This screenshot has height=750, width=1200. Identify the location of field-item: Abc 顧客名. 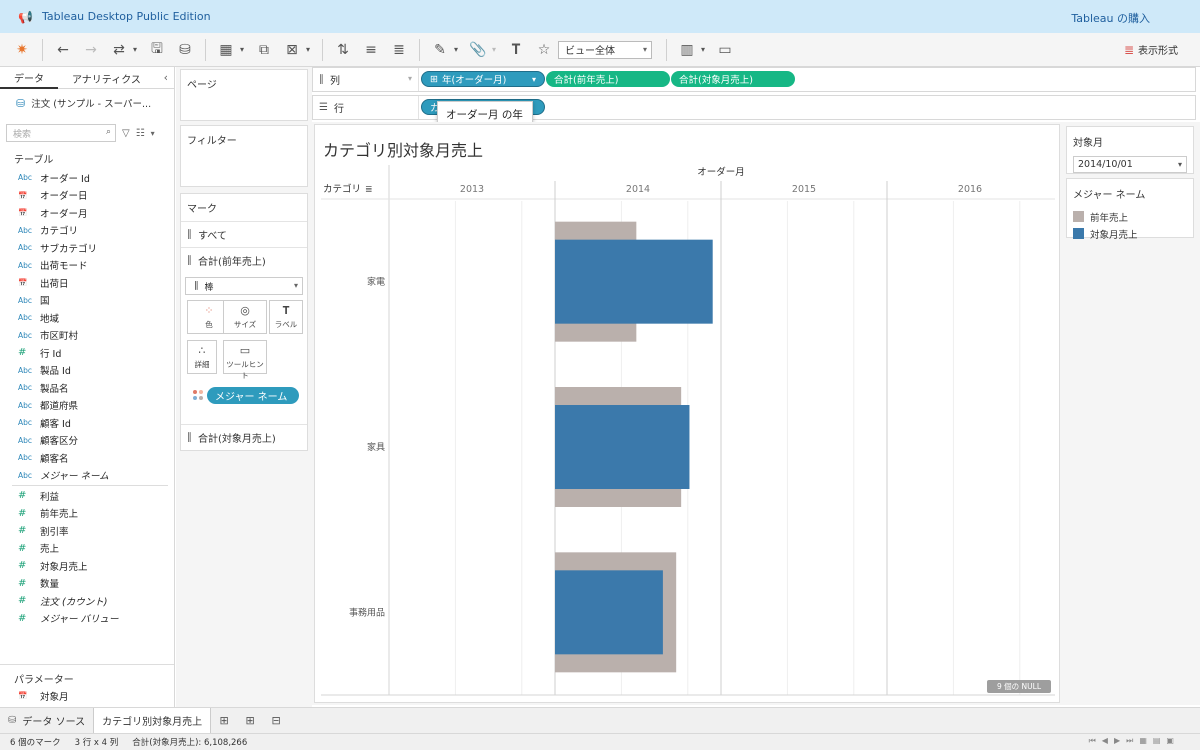
(87, 458).